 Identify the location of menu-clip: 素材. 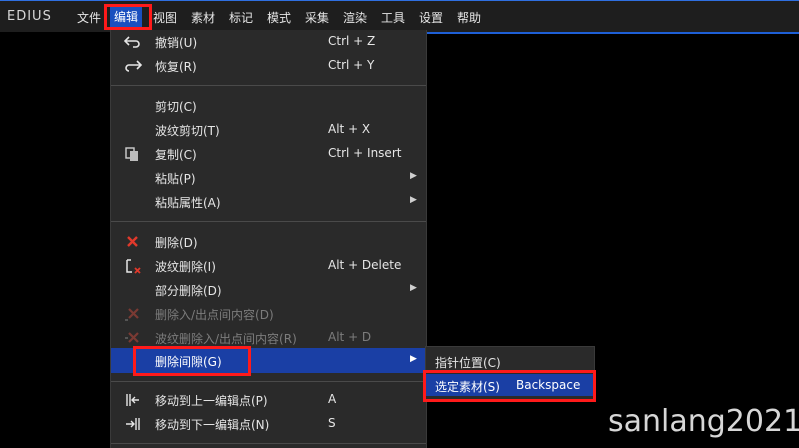
(203, 17).